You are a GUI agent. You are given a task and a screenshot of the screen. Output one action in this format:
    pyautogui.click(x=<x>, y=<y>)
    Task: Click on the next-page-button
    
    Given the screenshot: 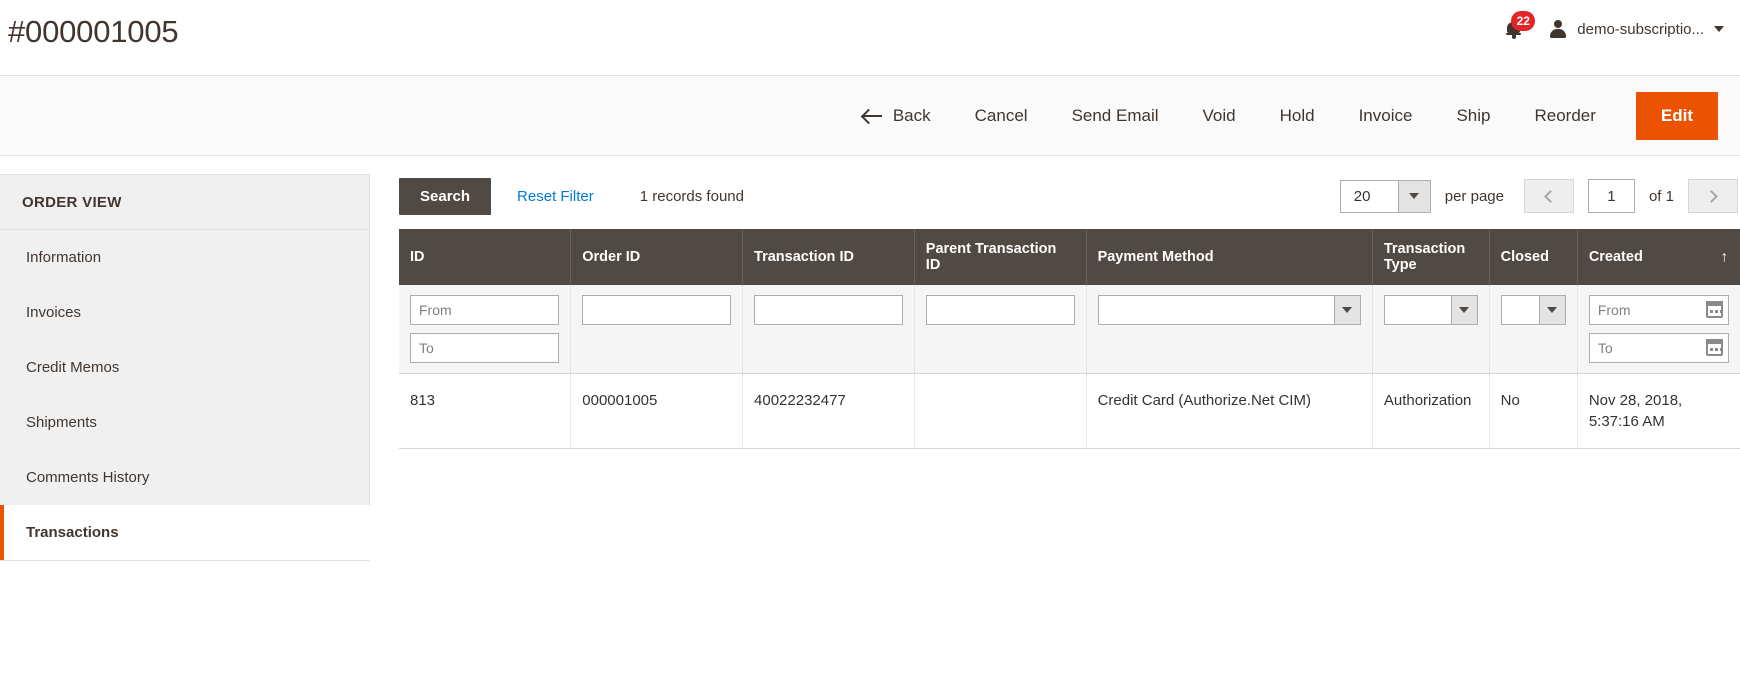 What is the action you would take?
    pyautogui.click(x=1713, y=196)
    